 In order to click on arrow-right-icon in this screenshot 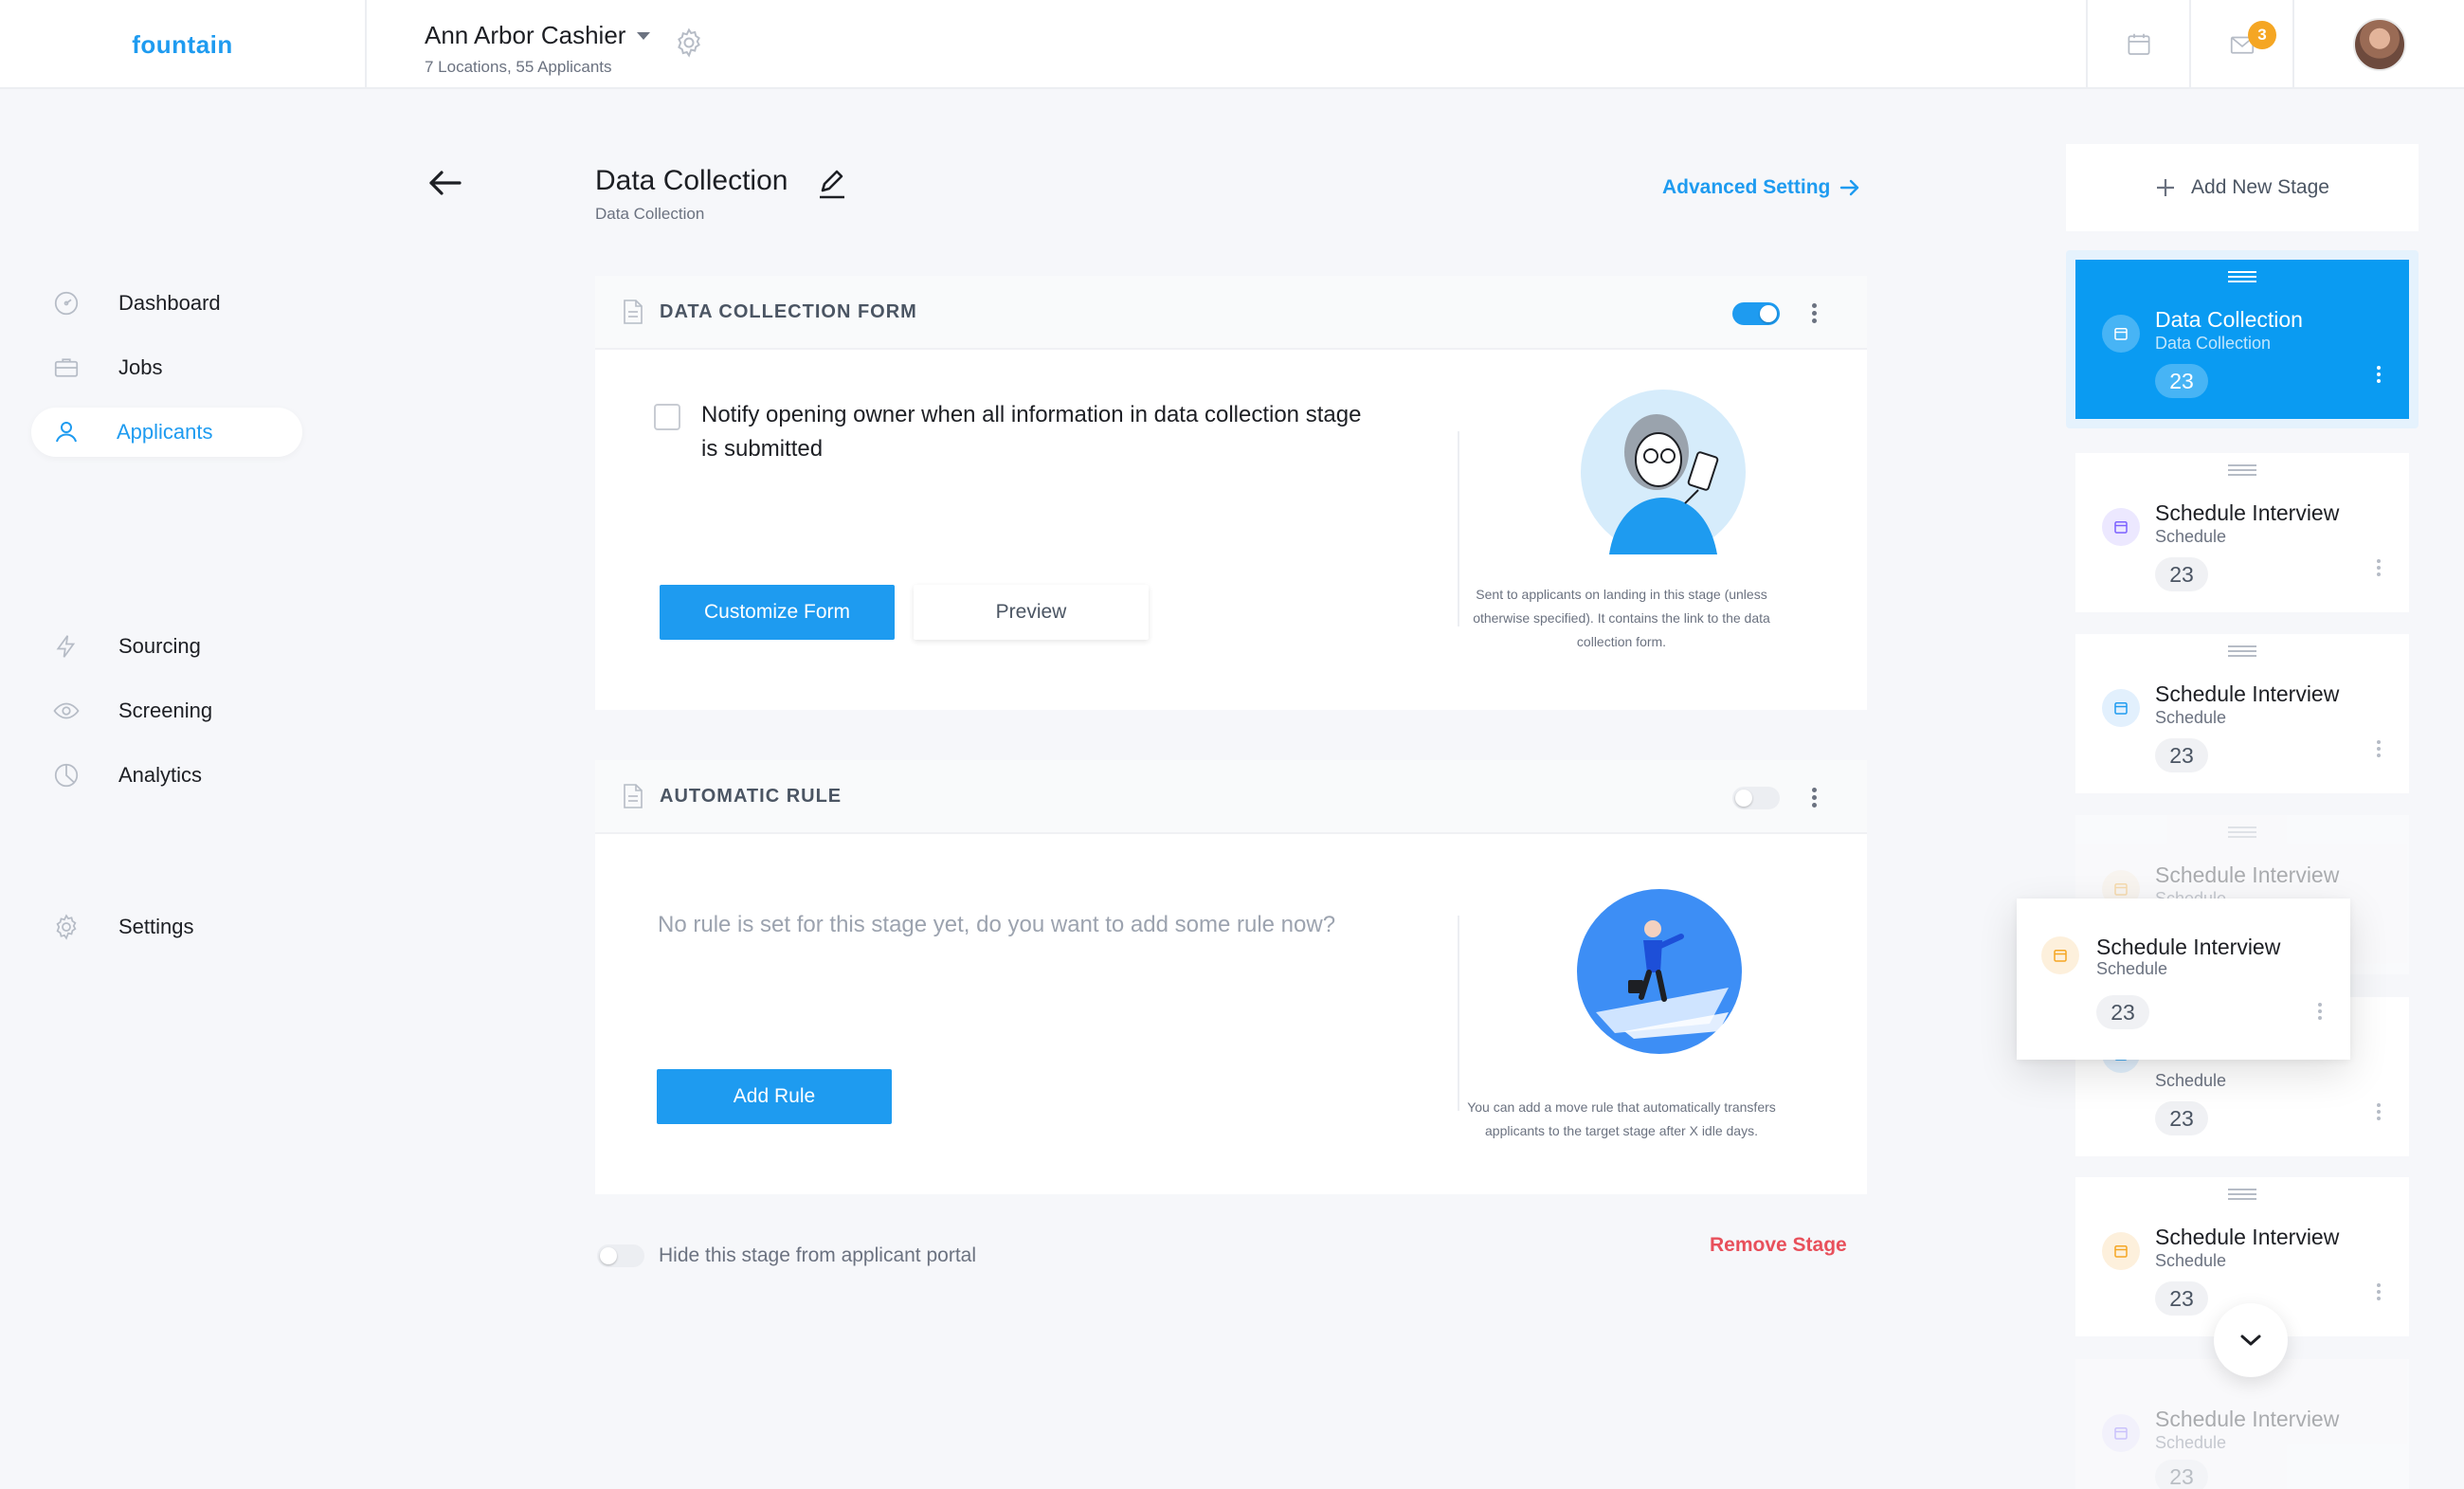, I will do `click(1849, 187)`.